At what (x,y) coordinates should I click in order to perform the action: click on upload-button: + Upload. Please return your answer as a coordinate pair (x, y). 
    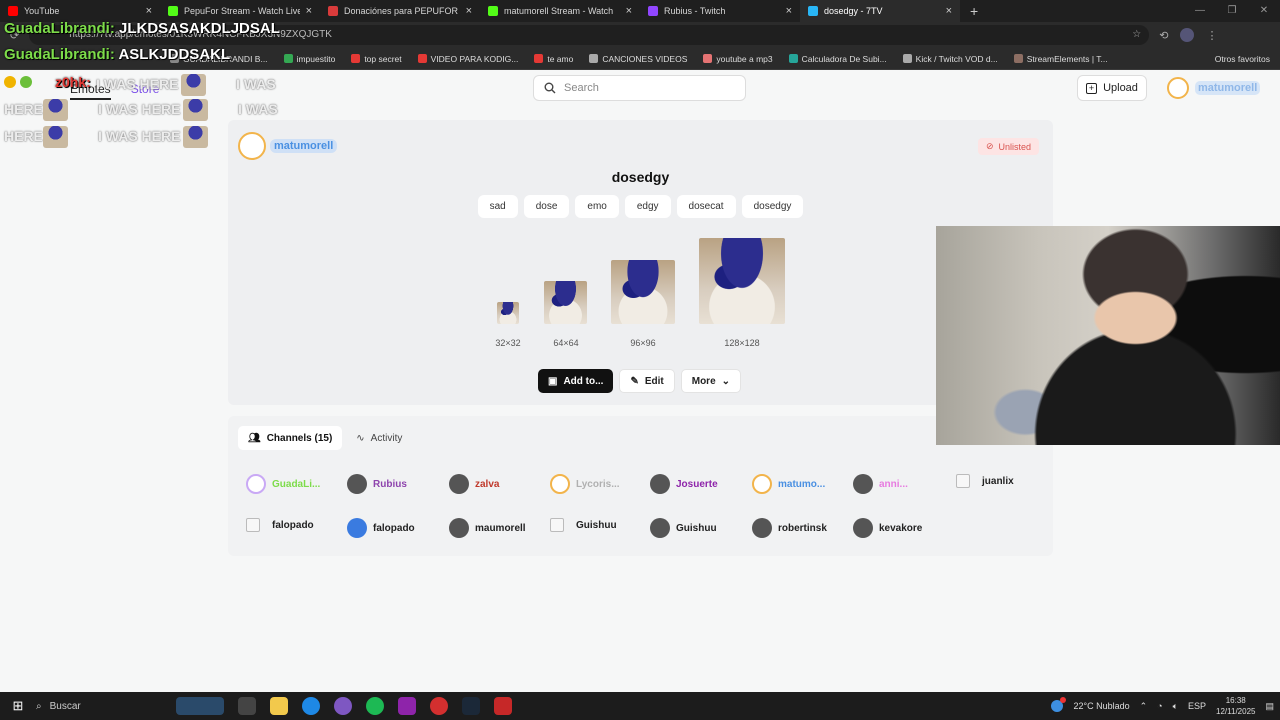
    Looking at the image, I should click on (1112, 88).